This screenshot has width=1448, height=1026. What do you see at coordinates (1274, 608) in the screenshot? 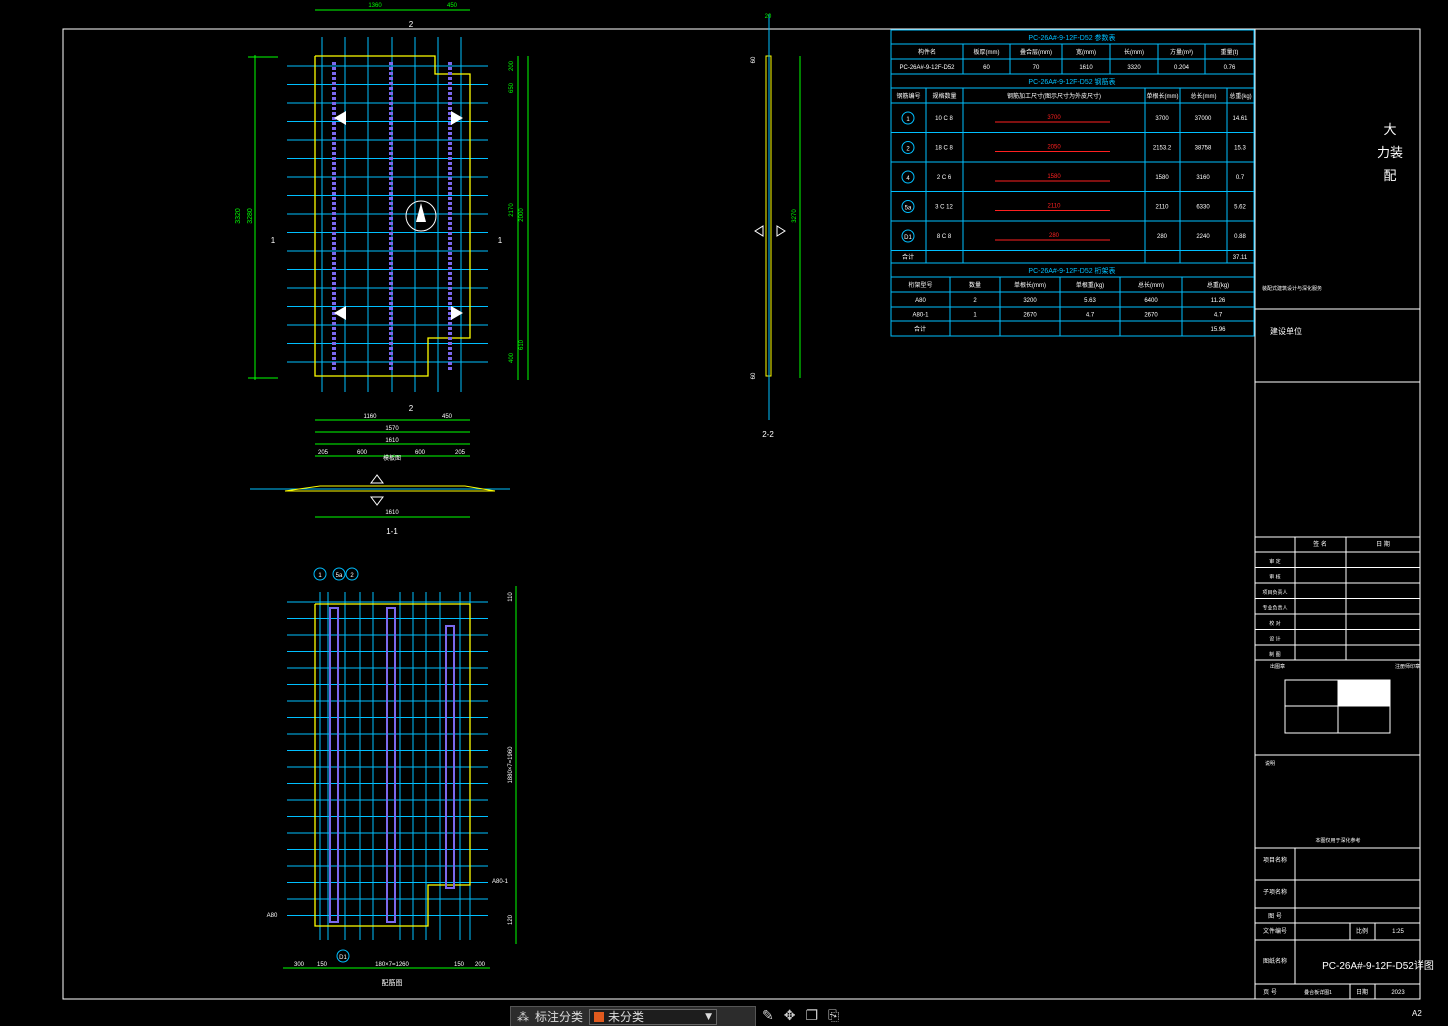
I see `sign-row-label: 专业负责人` at bounding box center [1274, 608].